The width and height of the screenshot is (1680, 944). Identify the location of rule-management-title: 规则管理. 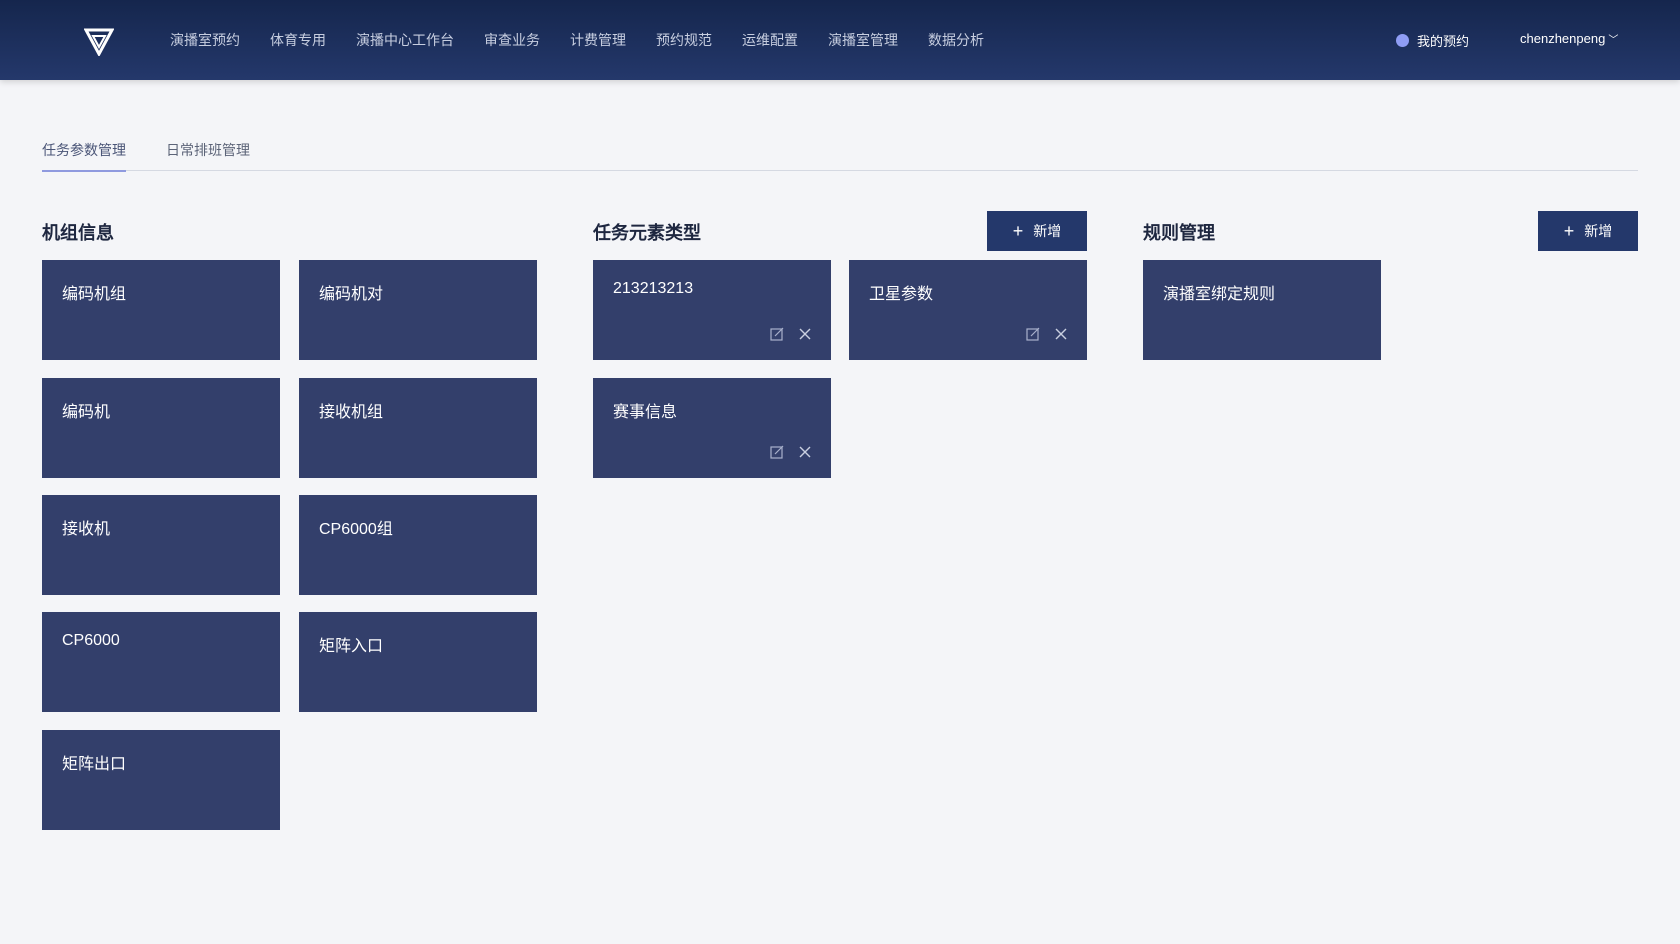
(1179, 233).